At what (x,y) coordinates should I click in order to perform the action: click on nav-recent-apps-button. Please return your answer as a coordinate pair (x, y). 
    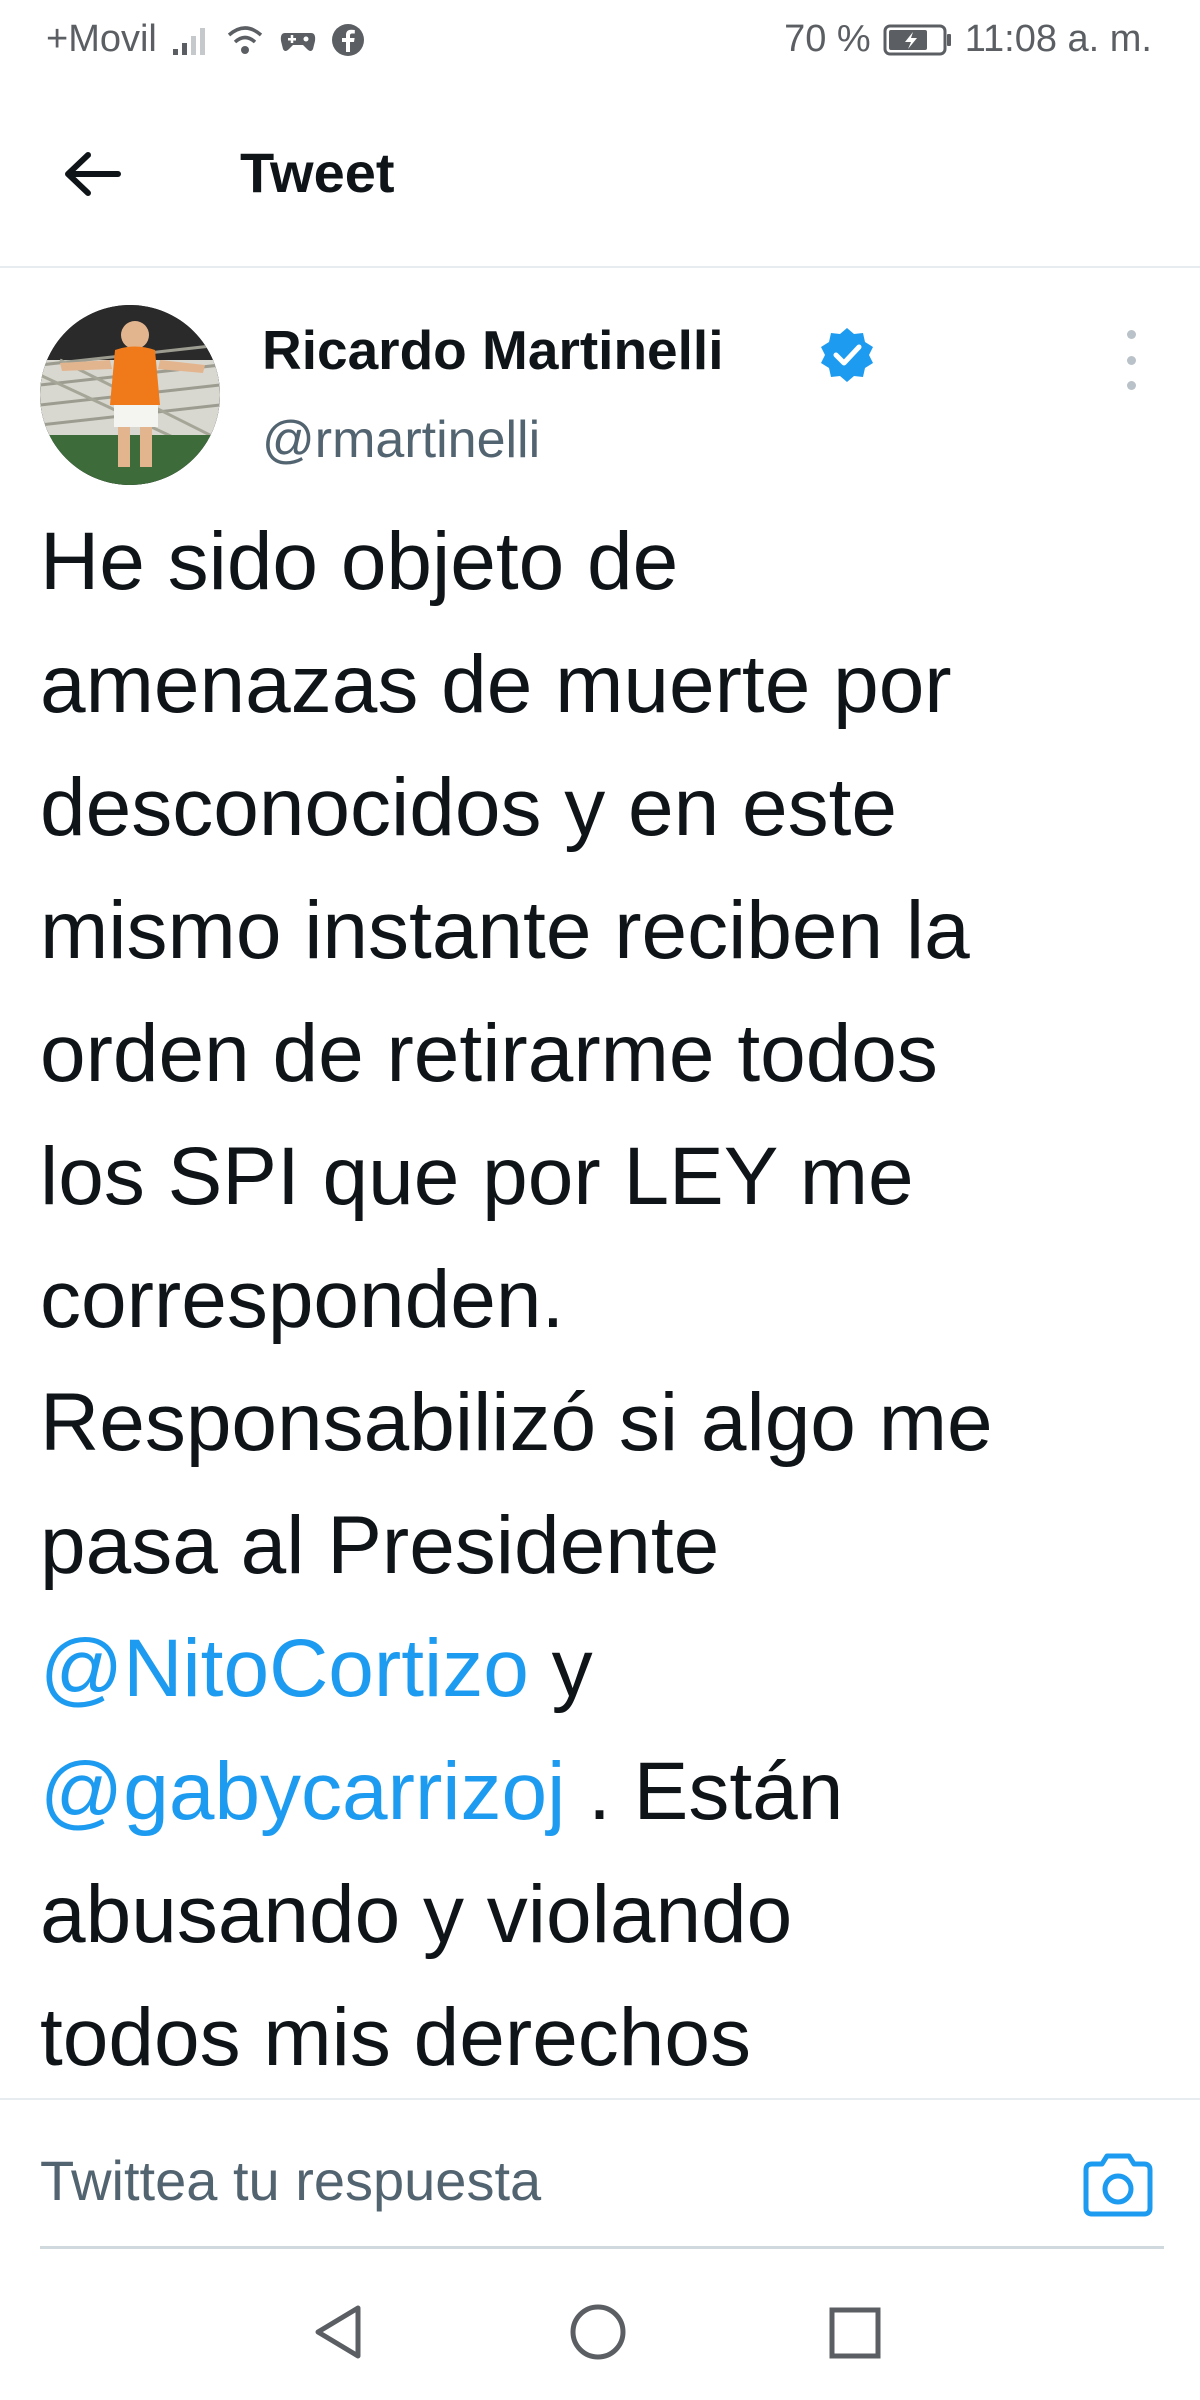
    Looking at the image, I should click on (855, 2335).